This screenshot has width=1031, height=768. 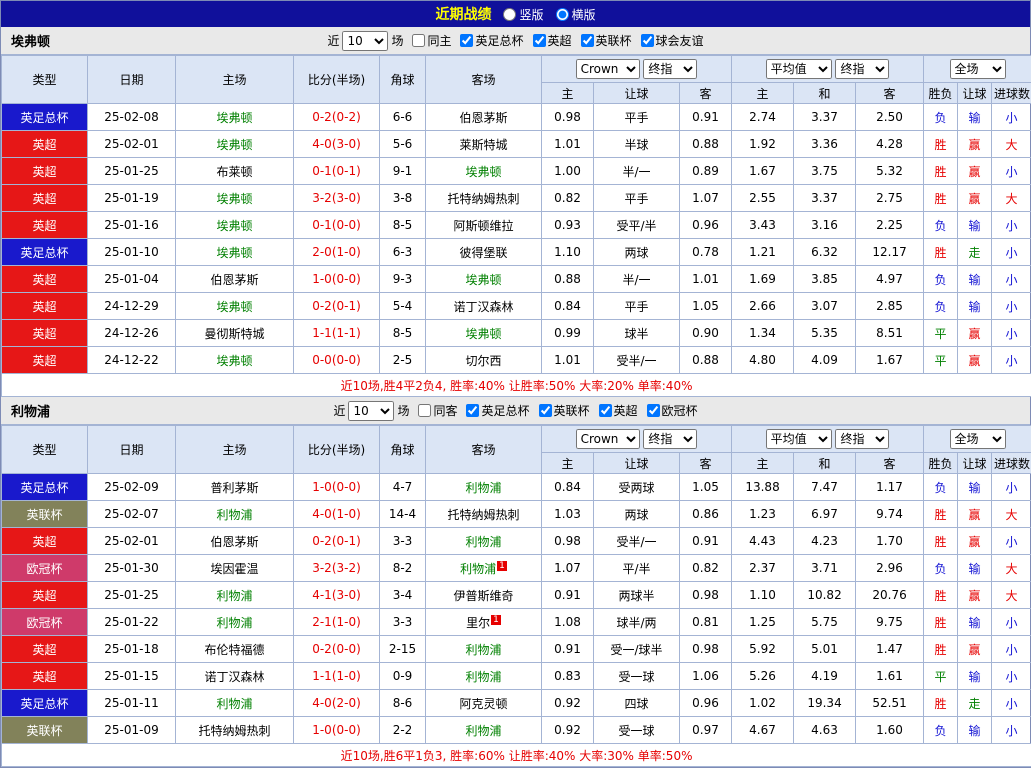 What do you see at coordinates (763, 279) in the screenshot?
I see `avg-home-cell: 1.69` at bounding box center [763, 279].